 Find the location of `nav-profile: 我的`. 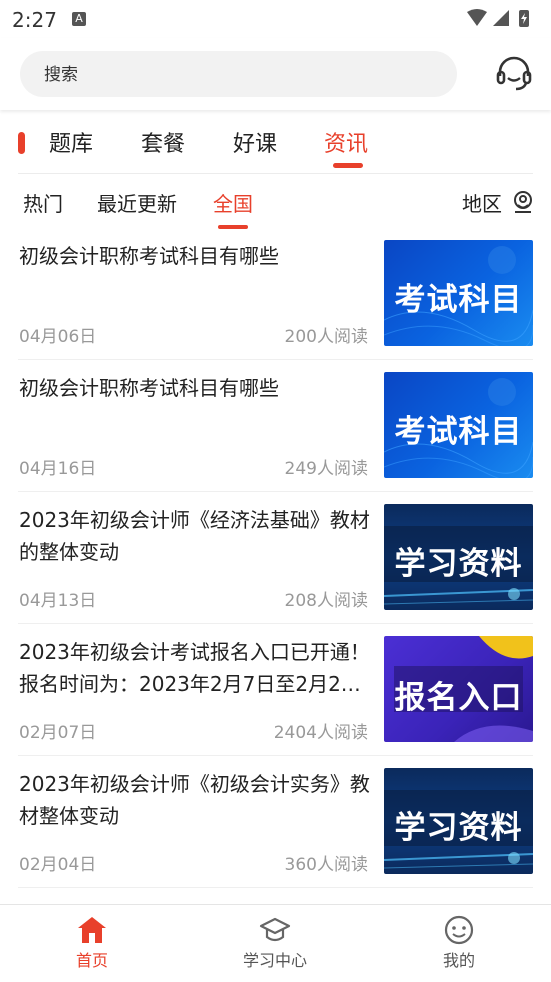

nav-profile: 我的 is located at coordinates (459, 943).